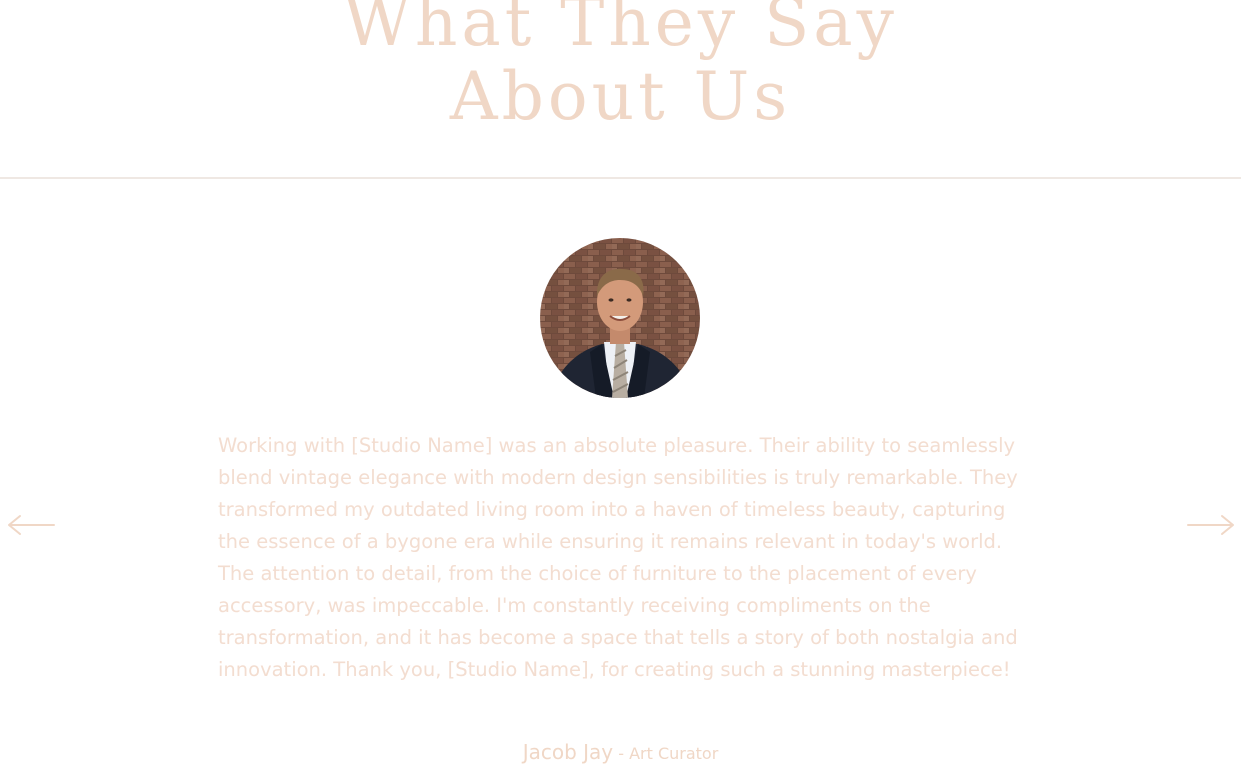 This screenshot has height=770, width=1241. Describe the element at coordinates (620, 96) in the screenshot. I see `heading-line-2: About Us` at that location.